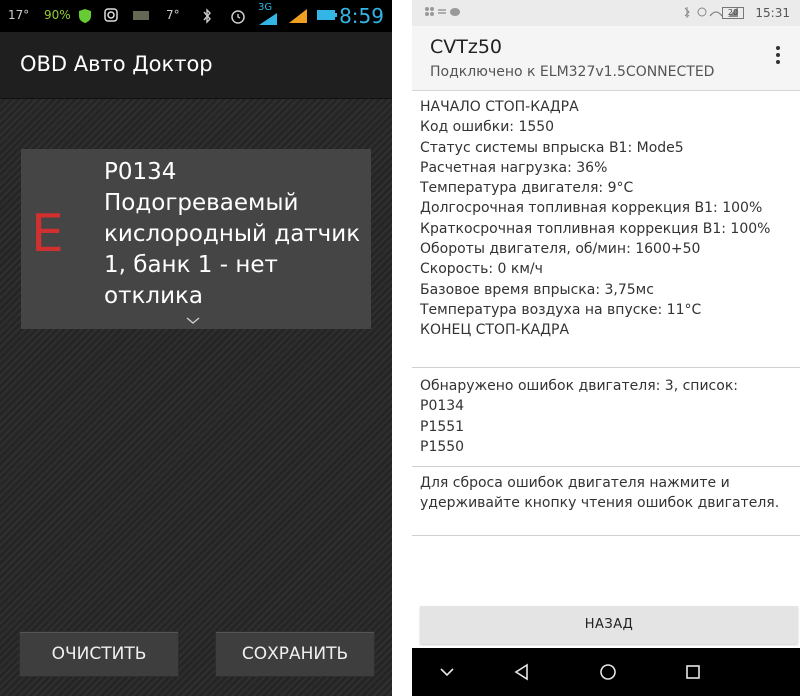 The width and height of the screenshot is (800, 696). Describe the element at coordinates (487, 127) in the screenshot. I see `freeze-frame-line: Код ошибки: 1550` at that location.